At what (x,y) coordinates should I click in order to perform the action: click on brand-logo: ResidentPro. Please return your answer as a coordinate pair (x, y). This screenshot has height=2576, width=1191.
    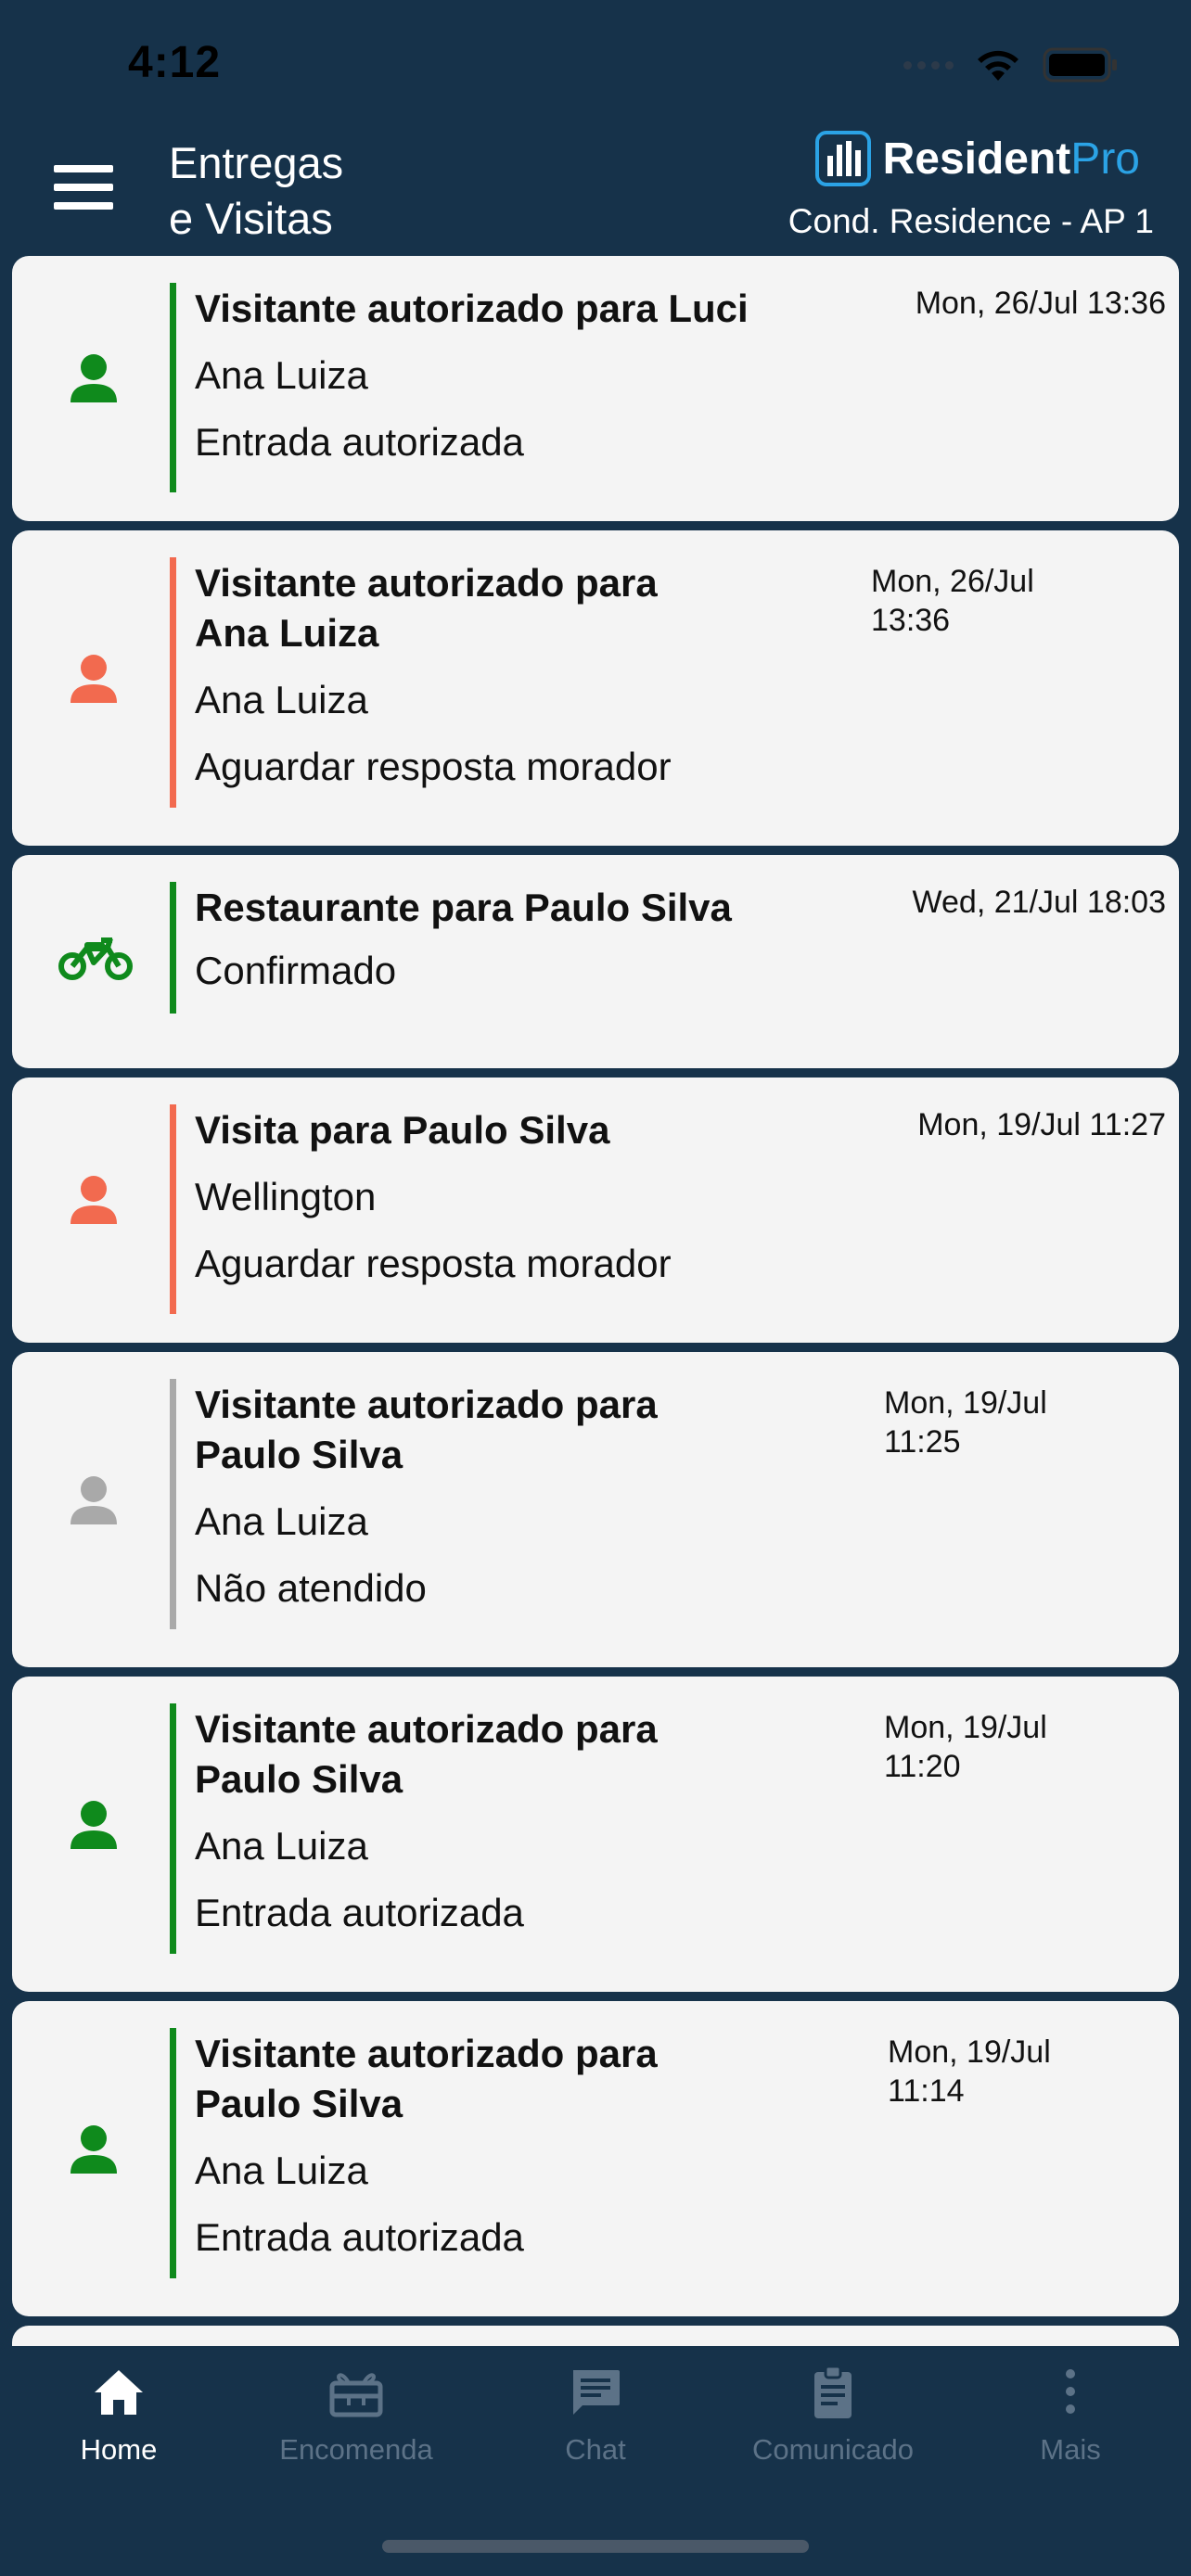
    Looking at the image, I should click on (977, 158).